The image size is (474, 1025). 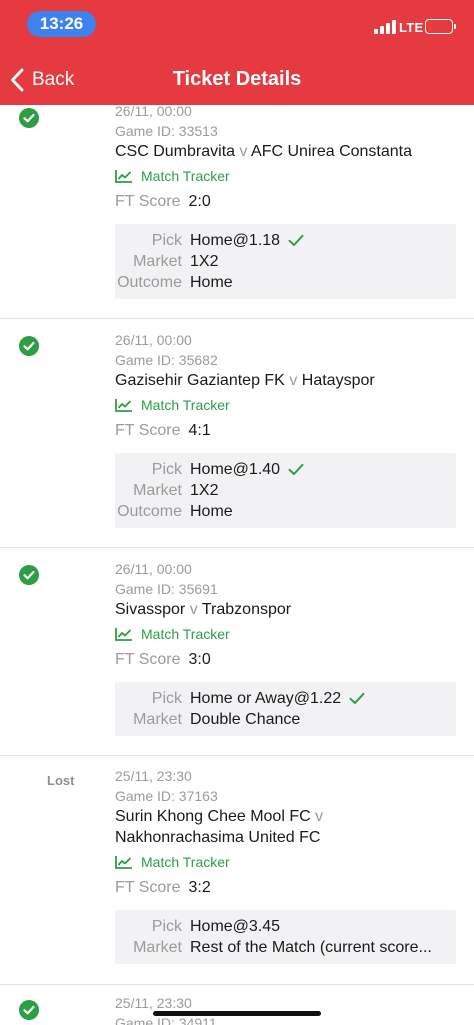 I want to click on battery-icon, so click(x=440, y=26).